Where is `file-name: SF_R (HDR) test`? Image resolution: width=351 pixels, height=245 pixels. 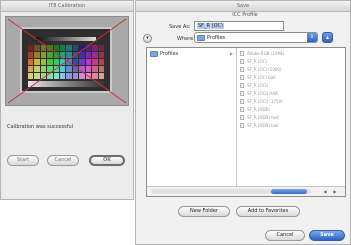 file-name: SF_R (HDR) test is located at coordinates (263, 117).